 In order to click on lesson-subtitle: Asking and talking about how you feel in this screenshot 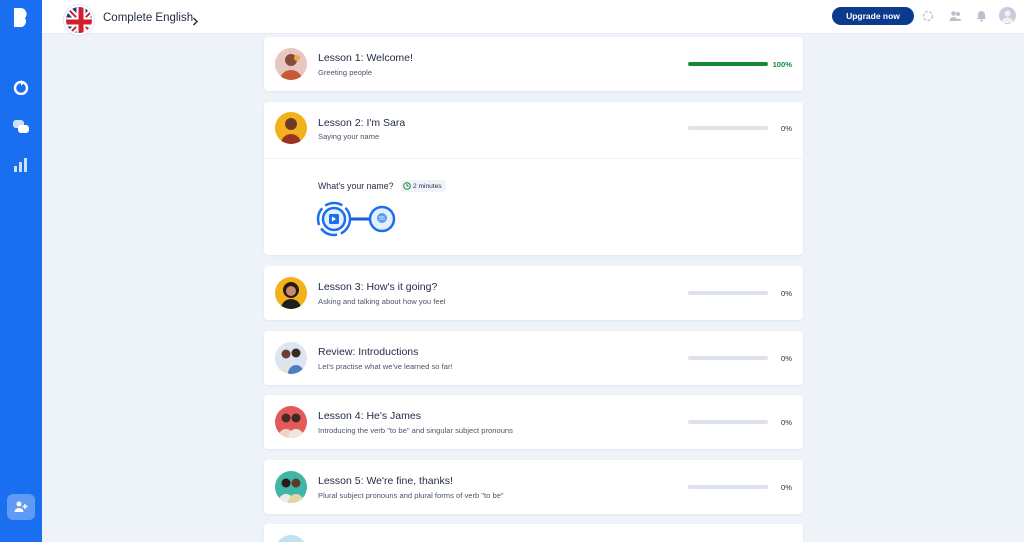, I will do `click(382, 301)`.